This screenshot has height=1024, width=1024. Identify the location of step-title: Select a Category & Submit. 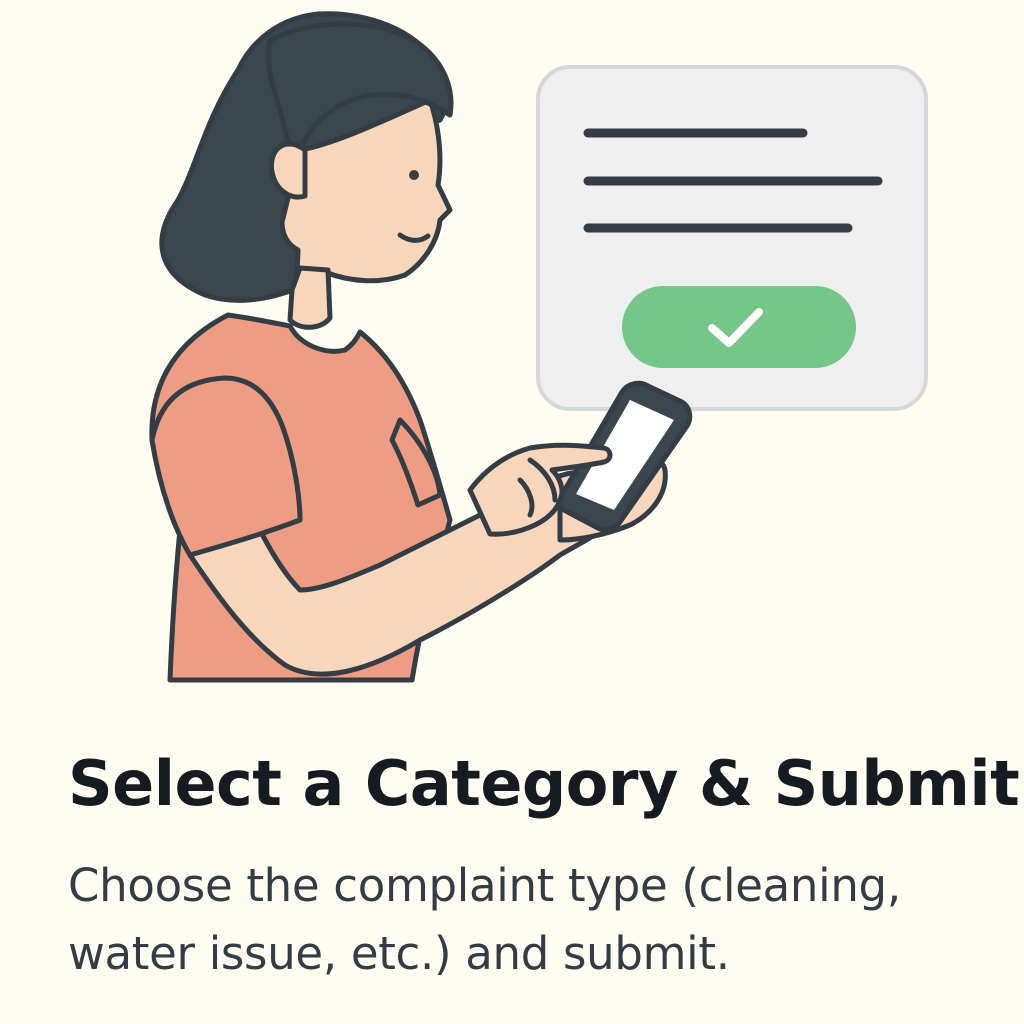
(544, 783).